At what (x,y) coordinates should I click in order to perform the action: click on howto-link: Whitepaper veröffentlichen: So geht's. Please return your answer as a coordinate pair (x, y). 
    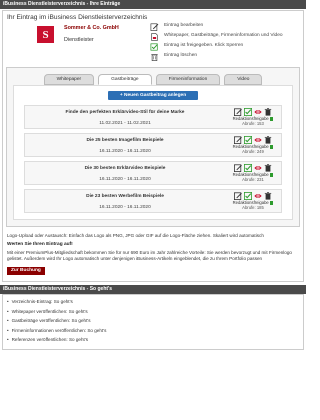
    Looking at the image, I should click on (153, 312).